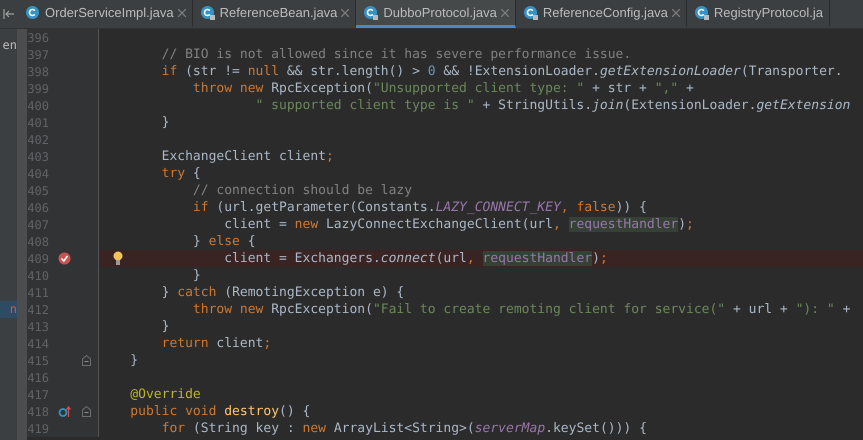 This screenshot has height=440, width=863. I want to click on code-line: public void destroy() {, so click(220, 411).